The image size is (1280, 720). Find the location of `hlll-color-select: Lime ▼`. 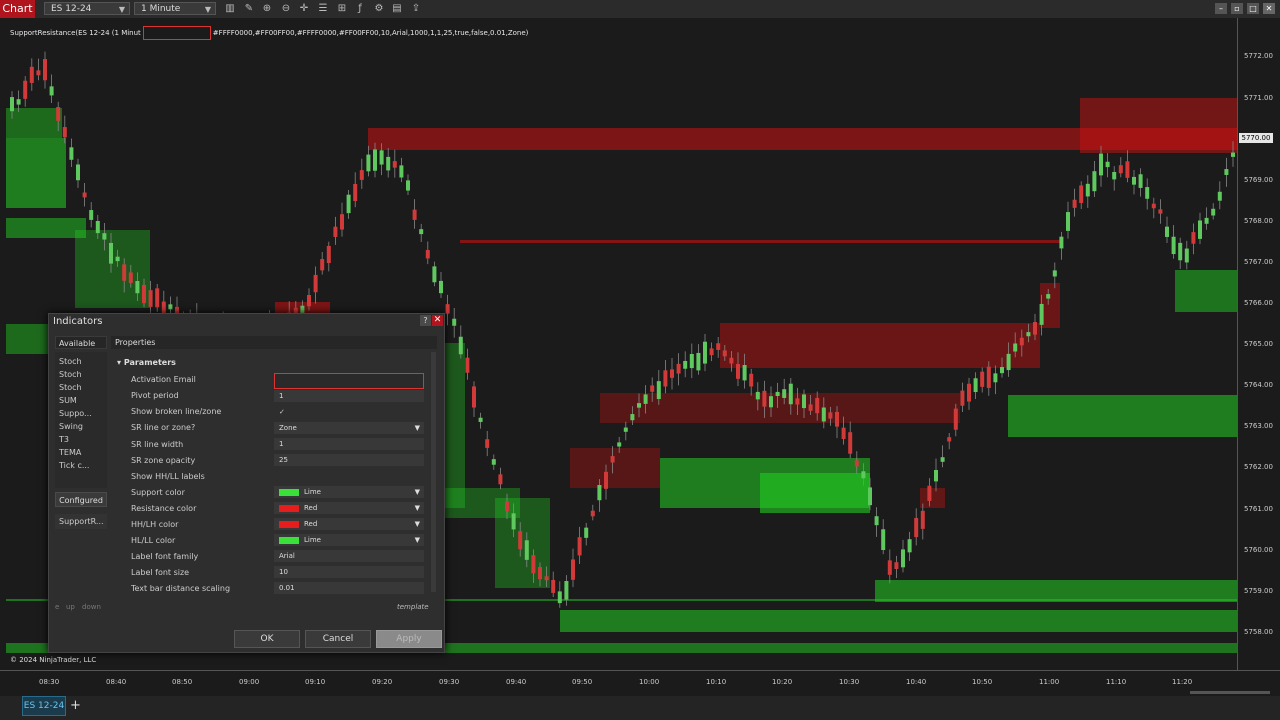

hlll-color-select: Lime ▼ is located at coordinates (349, 540).